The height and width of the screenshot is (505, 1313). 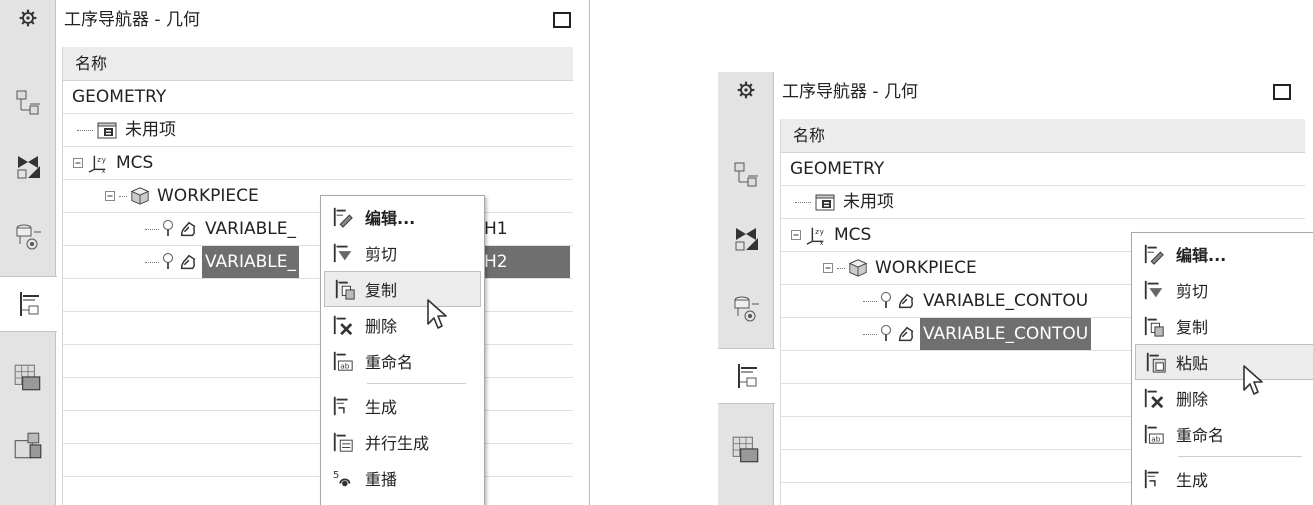 I want to click on menu-item-replay: 重播, so click(x=402, y=478).